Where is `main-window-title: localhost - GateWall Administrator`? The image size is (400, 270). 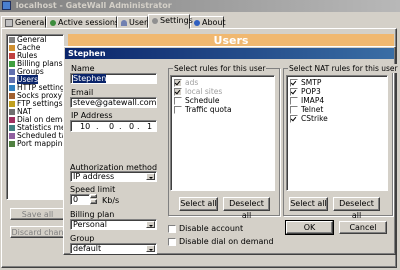
main-window-title: localhost - GateWall Administrator is located at coordinates (93, 5).